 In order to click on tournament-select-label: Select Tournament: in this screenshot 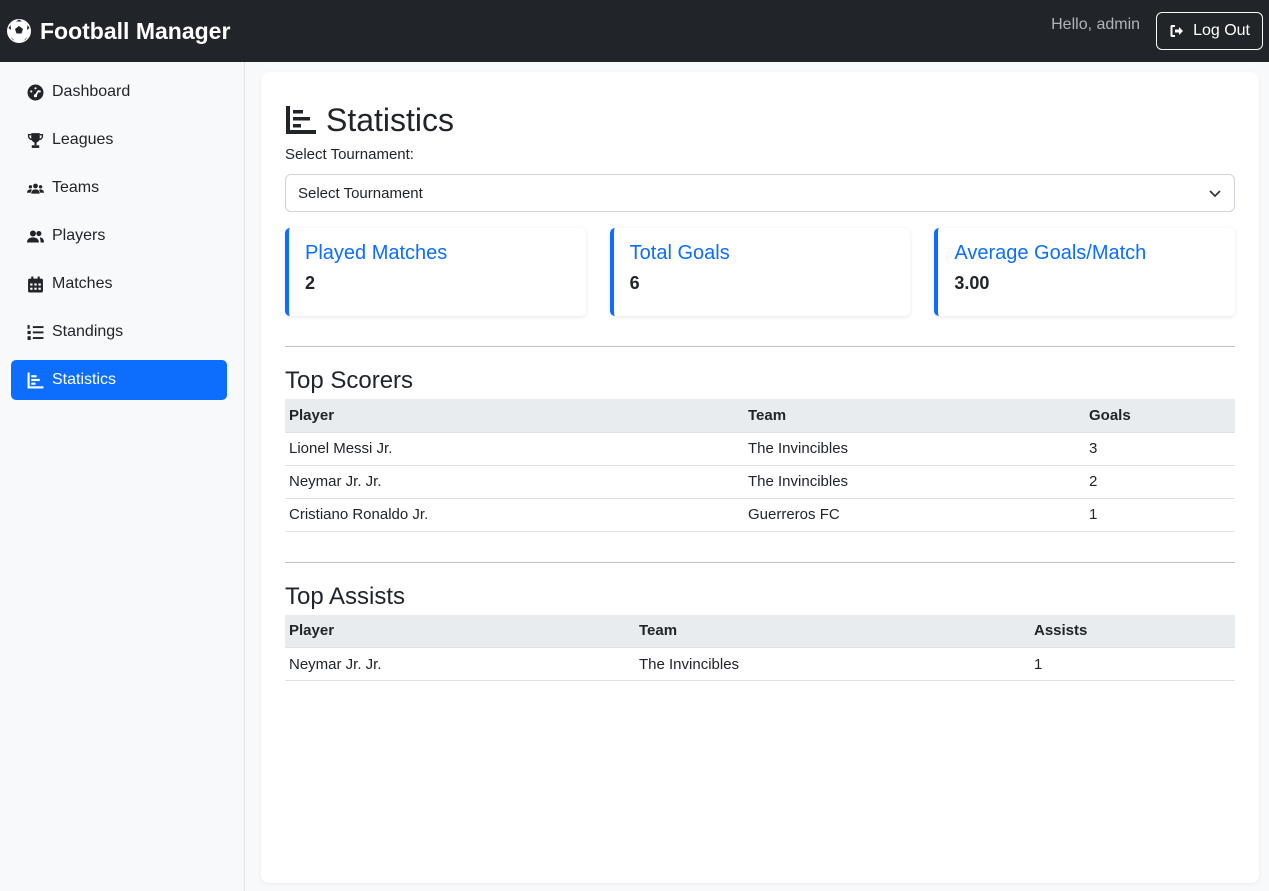, I will do `click(349, 154)`.